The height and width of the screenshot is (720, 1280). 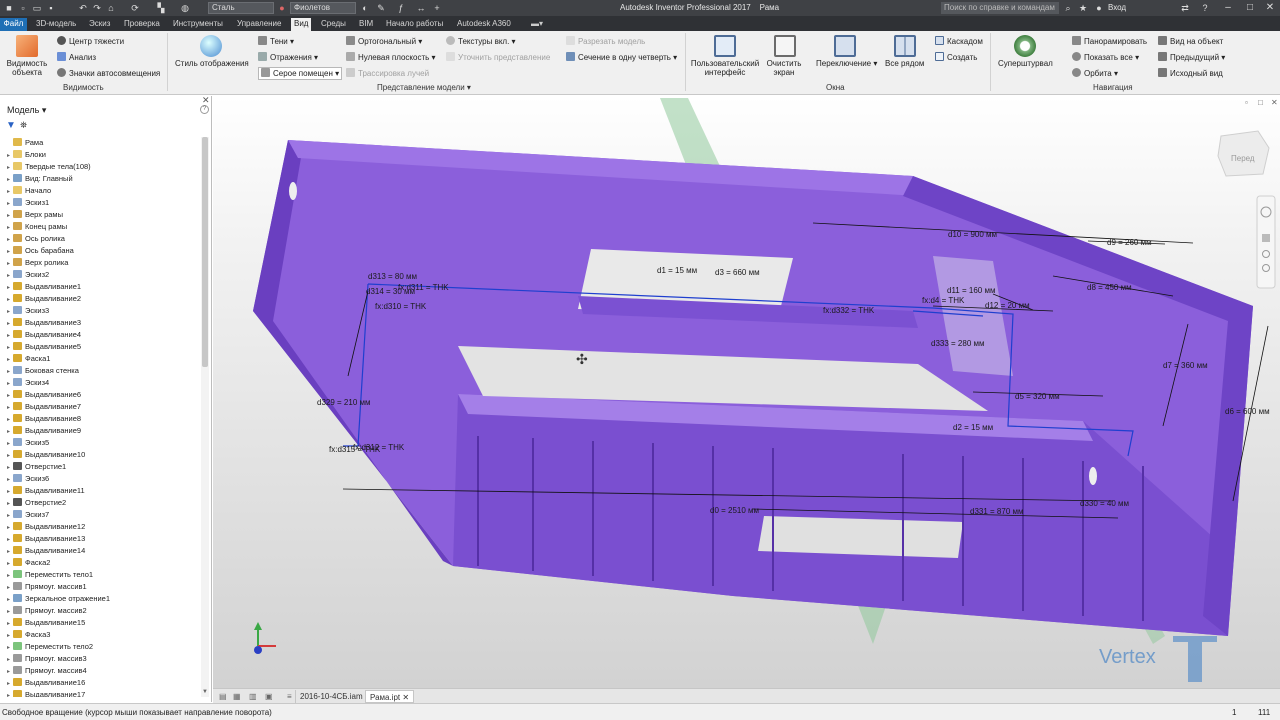 What do you see at coordinates (405, 697) in the screenshot?
I see `close-doc-icon: ✕` at bounding box center [405, 697].